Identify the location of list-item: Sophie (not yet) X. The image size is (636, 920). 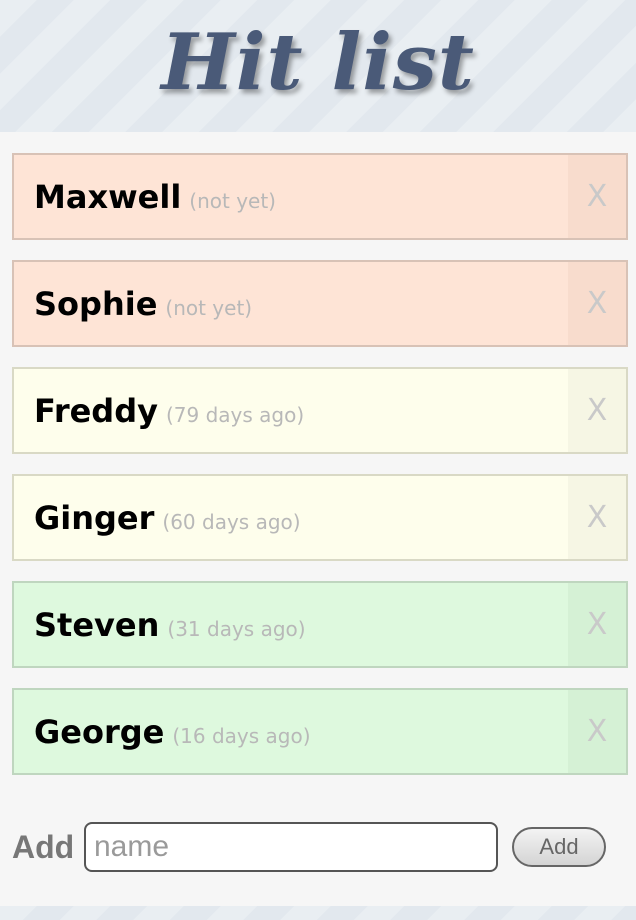
(320, 303).